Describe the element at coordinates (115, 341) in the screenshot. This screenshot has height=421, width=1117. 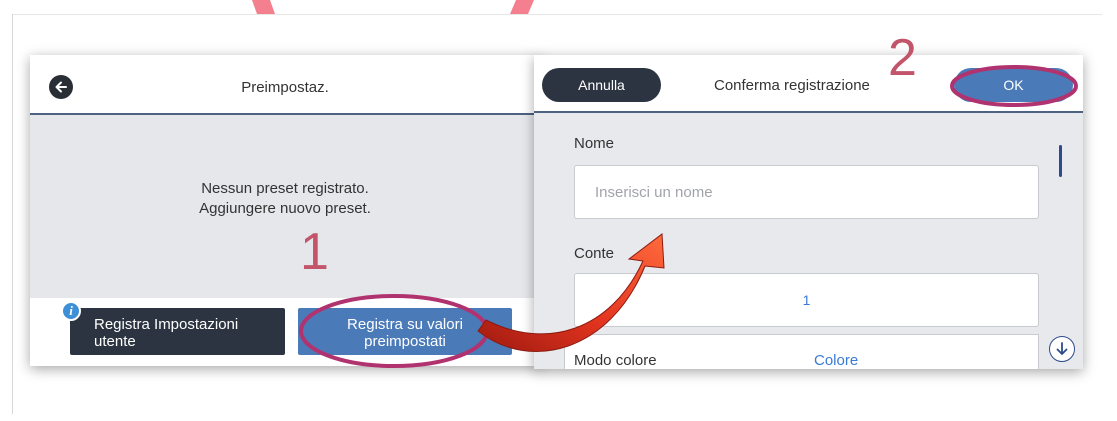
I see `register-user-settings-line2: utente` at that location.